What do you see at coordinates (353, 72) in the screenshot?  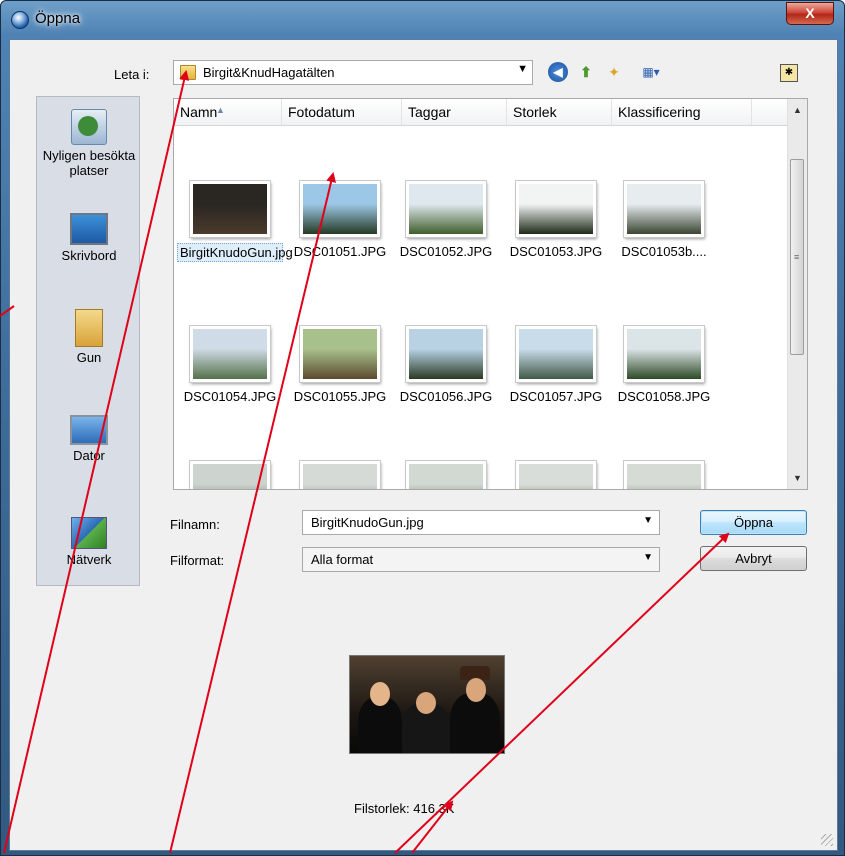 I see `lookin-dropdown: Birgit&KnudHagatälten ▼` at bounding box center [353, 72].